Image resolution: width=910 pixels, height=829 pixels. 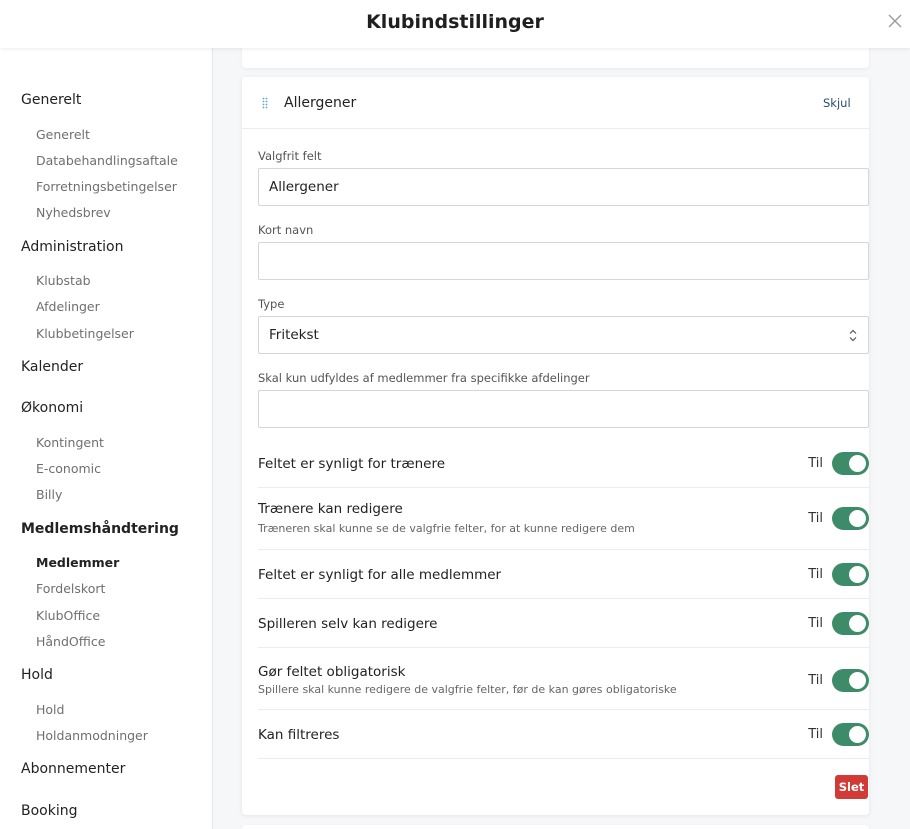 I want to click on toggle-switch-synligt-alle, so click(x=850, y=574).